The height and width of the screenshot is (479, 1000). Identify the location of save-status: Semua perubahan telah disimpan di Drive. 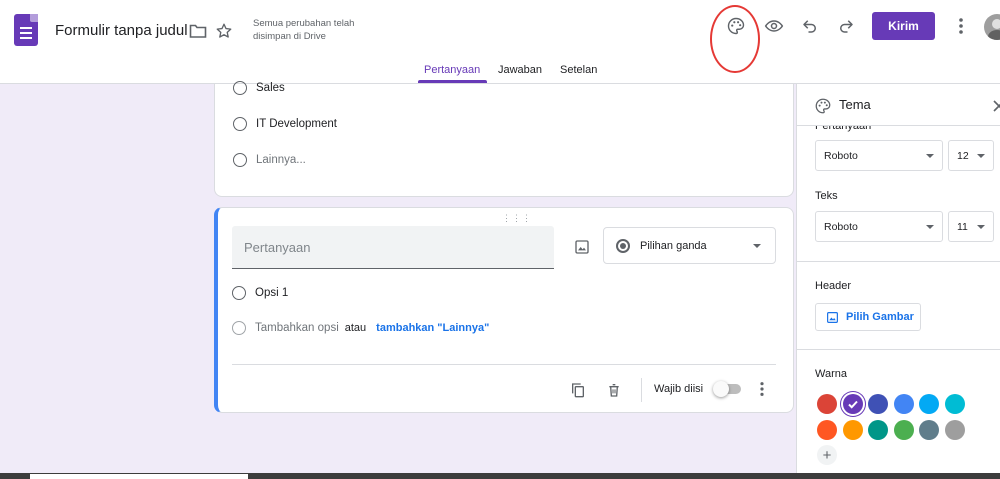
(313, 30).